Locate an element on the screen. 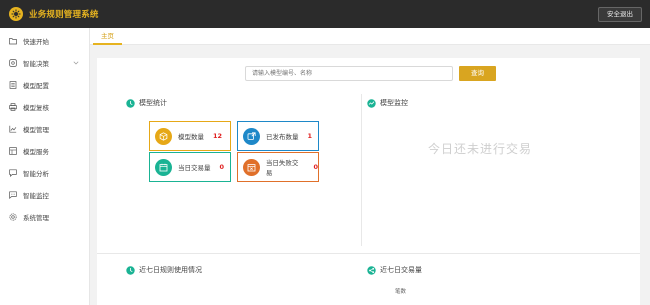 The width and height of the screenshot is (650, 305). sidebar-item-smart-decision: 智能决策 is located at coordinates (44, 63).